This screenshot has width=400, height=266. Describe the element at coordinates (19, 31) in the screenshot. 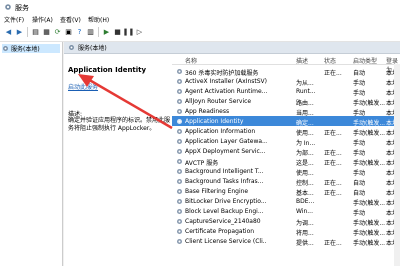

I see `forward-icon: ▶` at that location.